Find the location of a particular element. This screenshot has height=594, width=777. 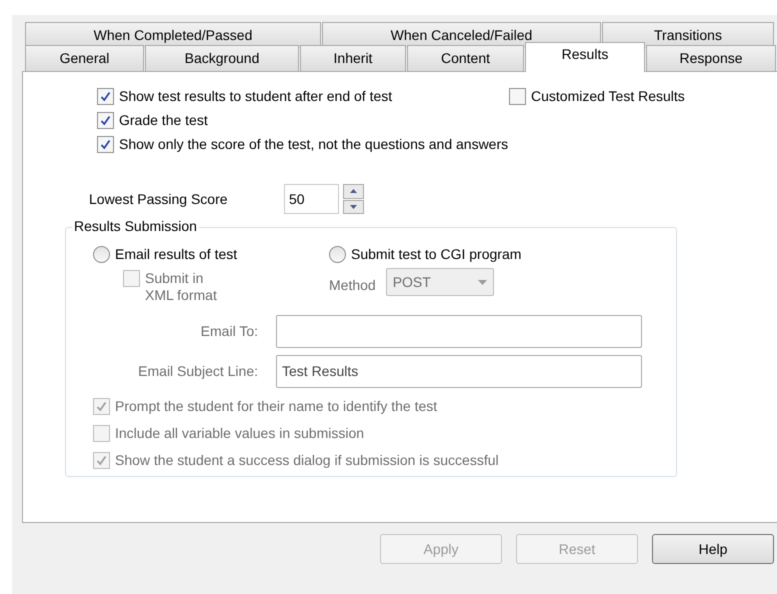

checkbox: Show only the score of the test, not the questions and answers is located at coordinates (437, 144).